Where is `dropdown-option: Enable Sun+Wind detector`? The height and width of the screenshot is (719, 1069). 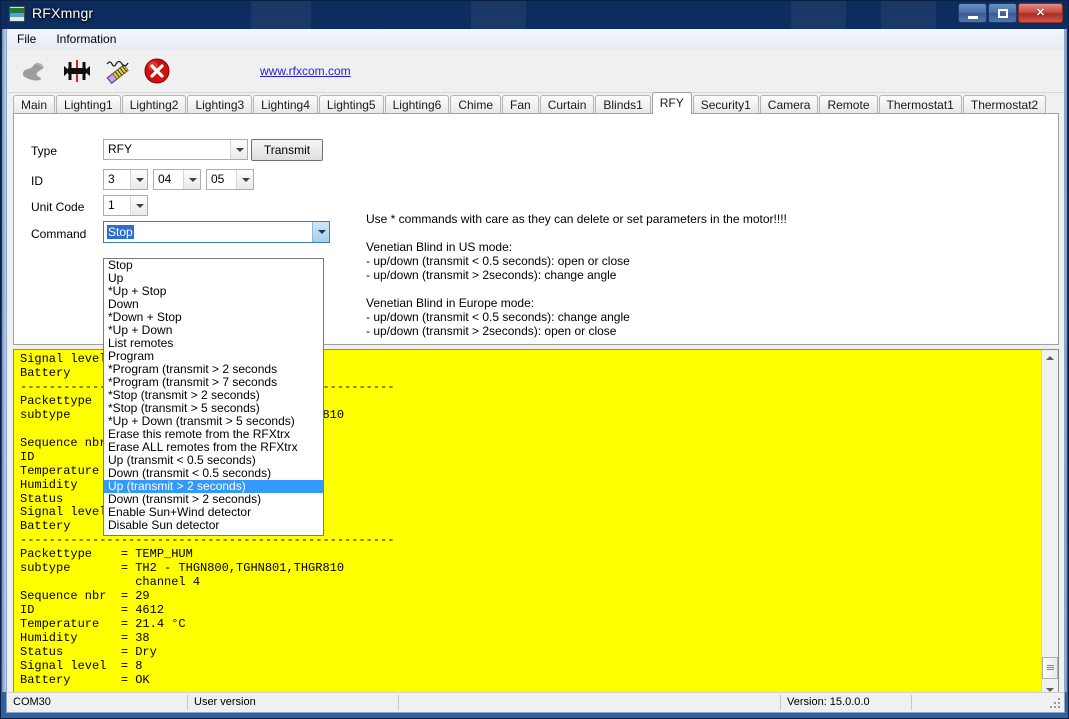 dropdown-option: Enable Sun+Wind detector is located at coordinates (213, 512).